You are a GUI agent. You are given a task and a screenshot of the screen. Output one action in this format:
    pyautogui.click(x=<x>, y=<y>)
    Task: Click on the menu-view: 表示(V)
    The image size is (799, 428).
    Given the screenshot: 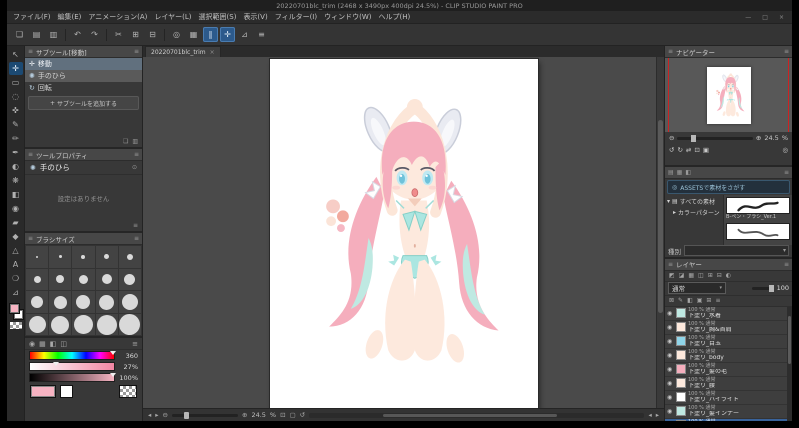 What is the action you would take?
    pyautogui.click(x=255, y=17)
    